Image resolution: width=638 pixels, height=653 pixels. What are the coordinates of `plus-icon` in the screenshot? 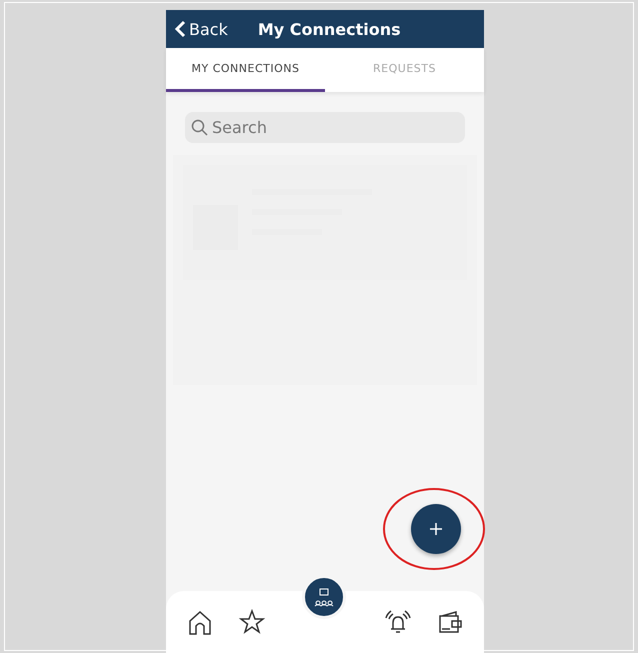 It's located at (436, 529).